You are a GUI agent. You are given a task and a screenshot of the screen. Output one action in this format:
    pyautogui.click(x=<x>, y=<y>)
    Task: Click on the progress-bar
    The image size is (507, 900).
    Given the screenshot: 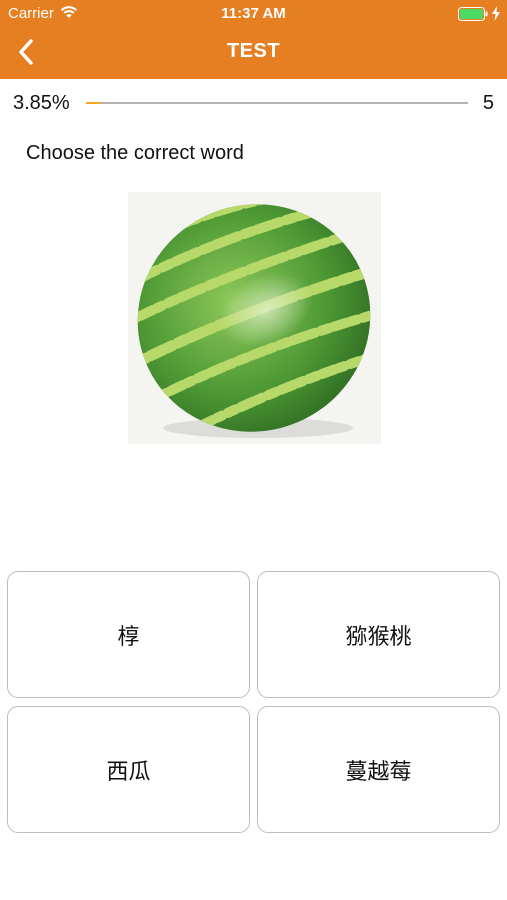 What is the action you would take?
    pyautogui.click(x=277, y=103)
    